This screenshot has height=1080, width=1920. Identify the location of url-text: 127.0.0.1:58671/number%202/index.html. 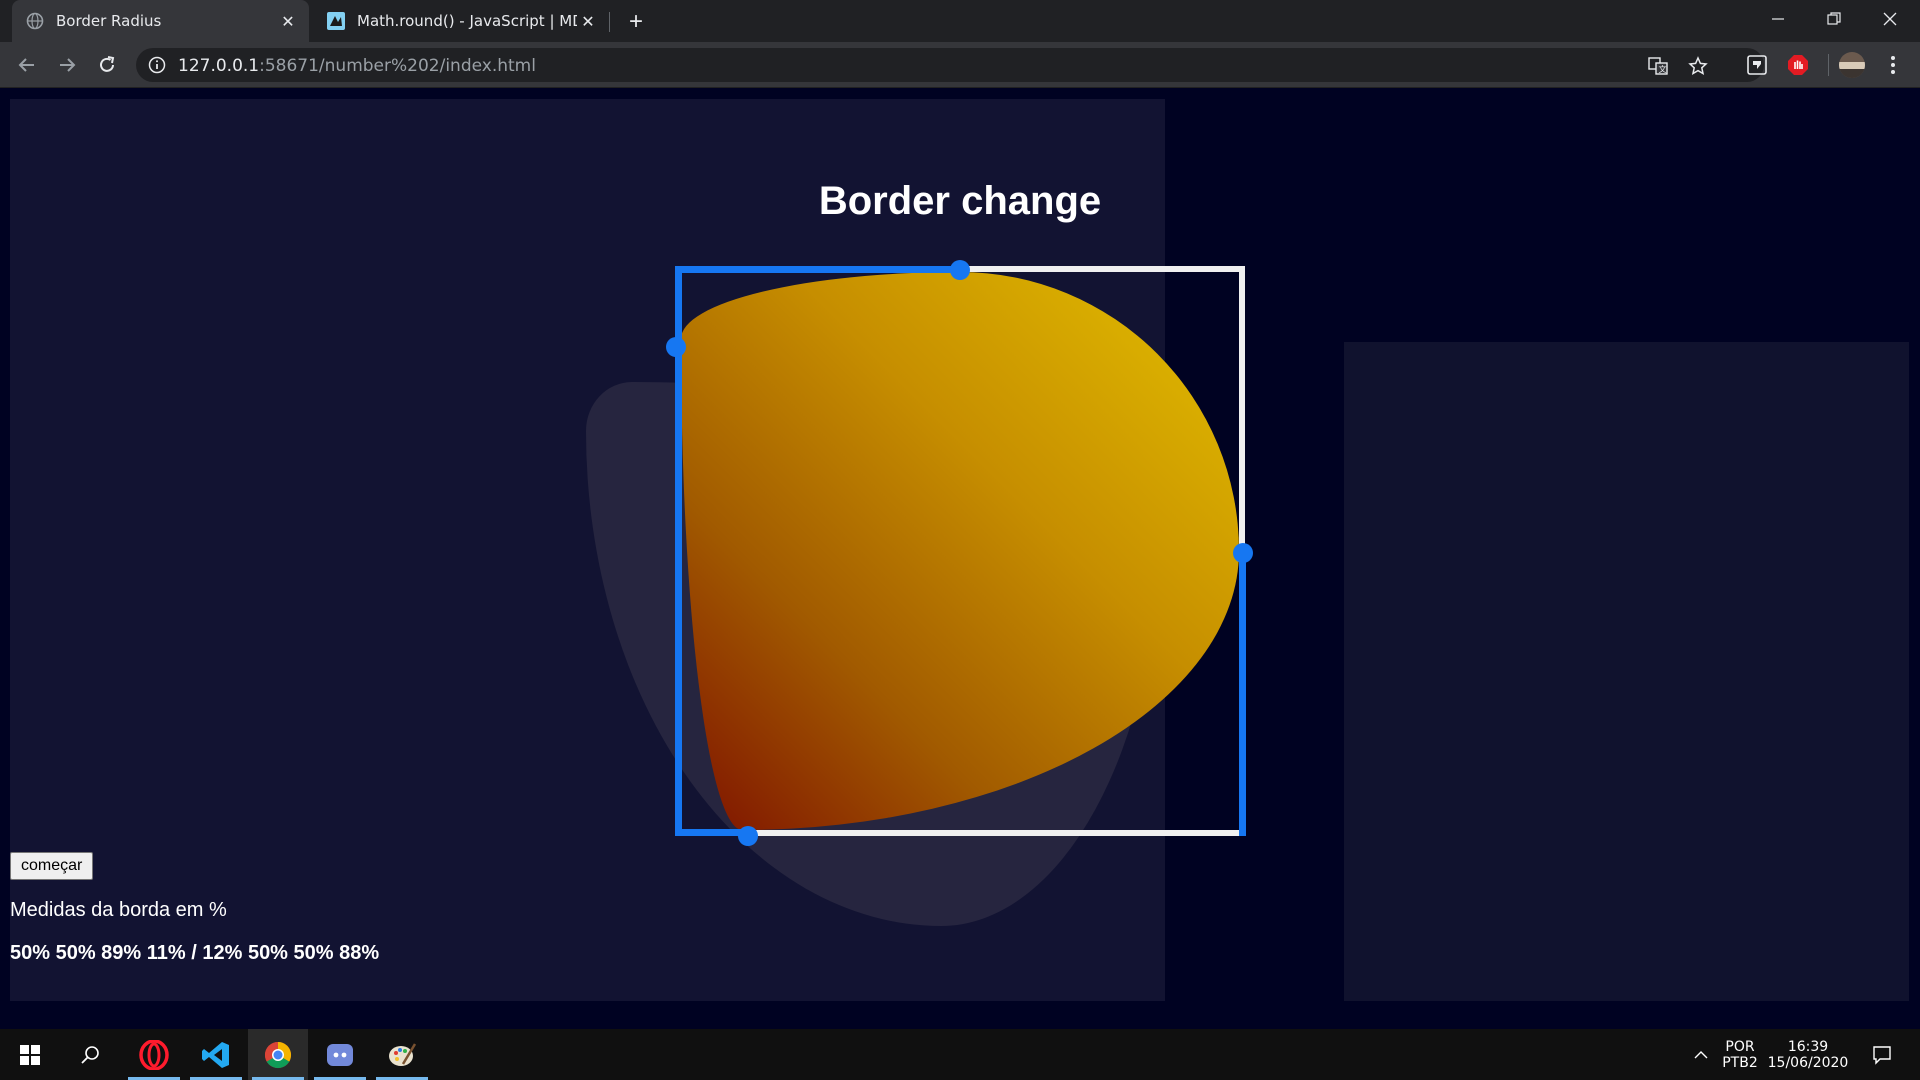
(357, 66).